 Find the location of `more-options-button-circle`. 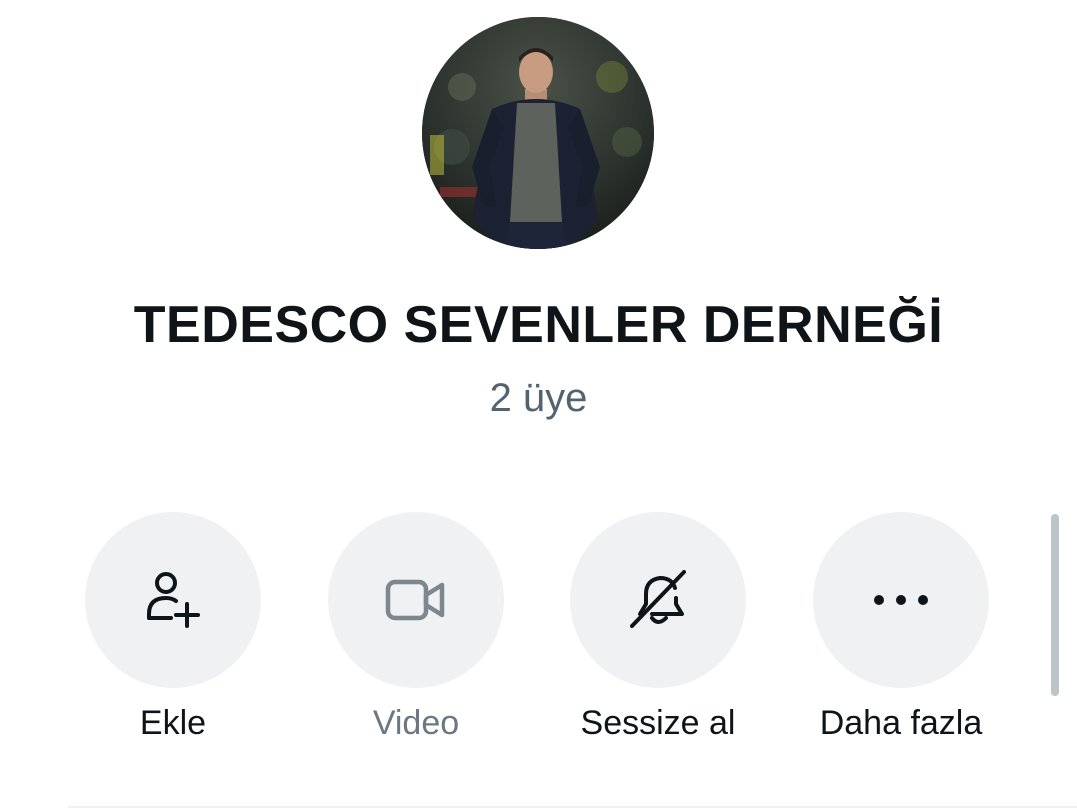

more-options-button-circle is located at coordinates (901, 600).